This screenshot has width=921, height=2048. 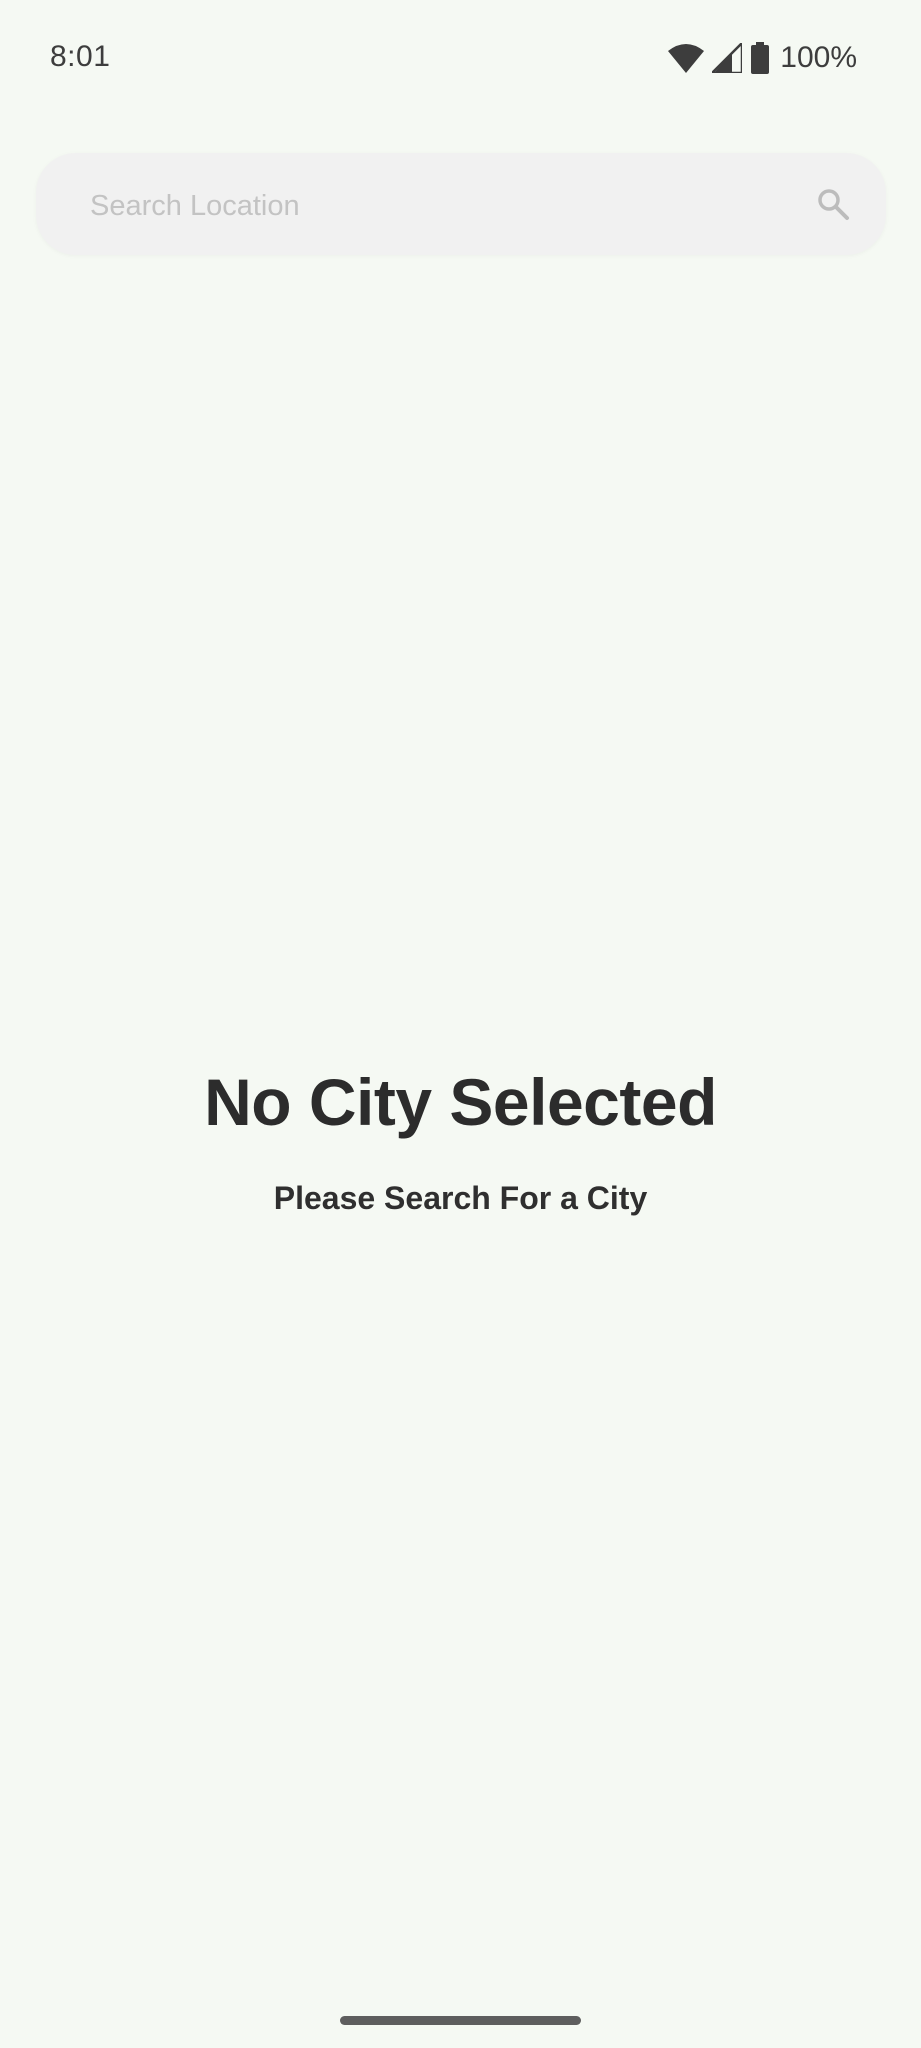 I want to click on status-bar: 8:01 100%, so click(x=460, y=59).